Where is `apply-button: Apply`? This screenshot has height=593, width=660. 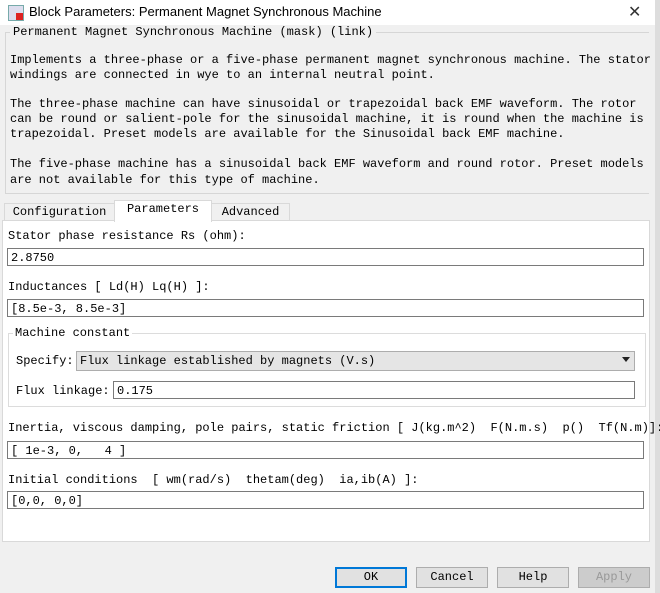
apply-button: Apply is located at coordinates (614, 577).